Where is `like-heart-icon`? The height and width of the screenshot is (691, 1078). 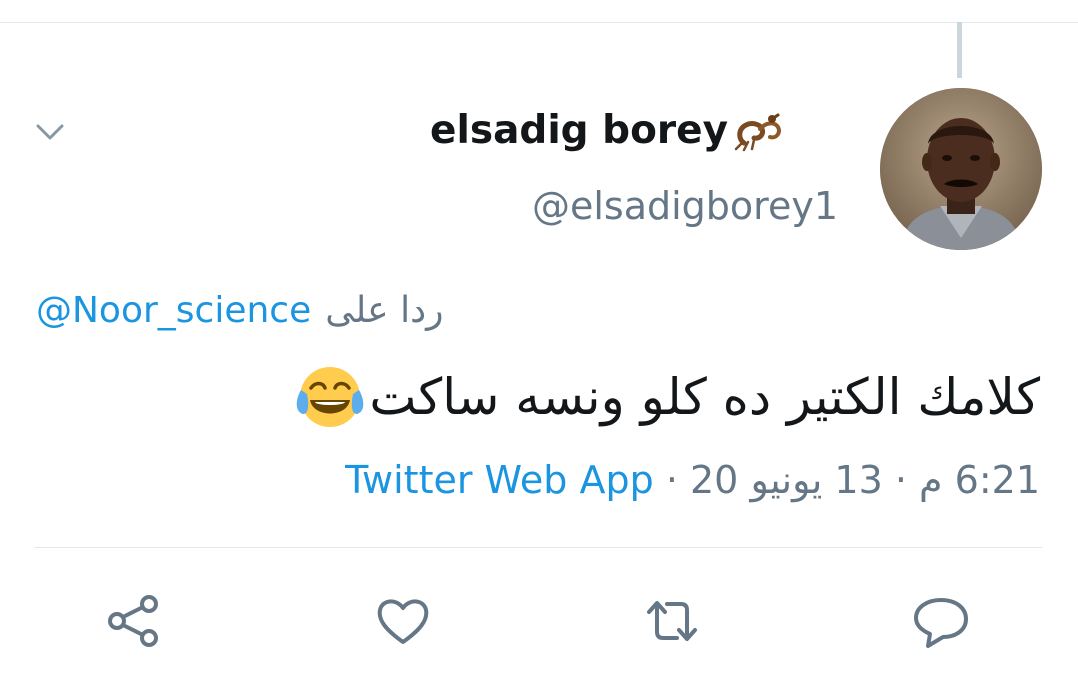
like-heart-icon is located at coordinates (403, 621).